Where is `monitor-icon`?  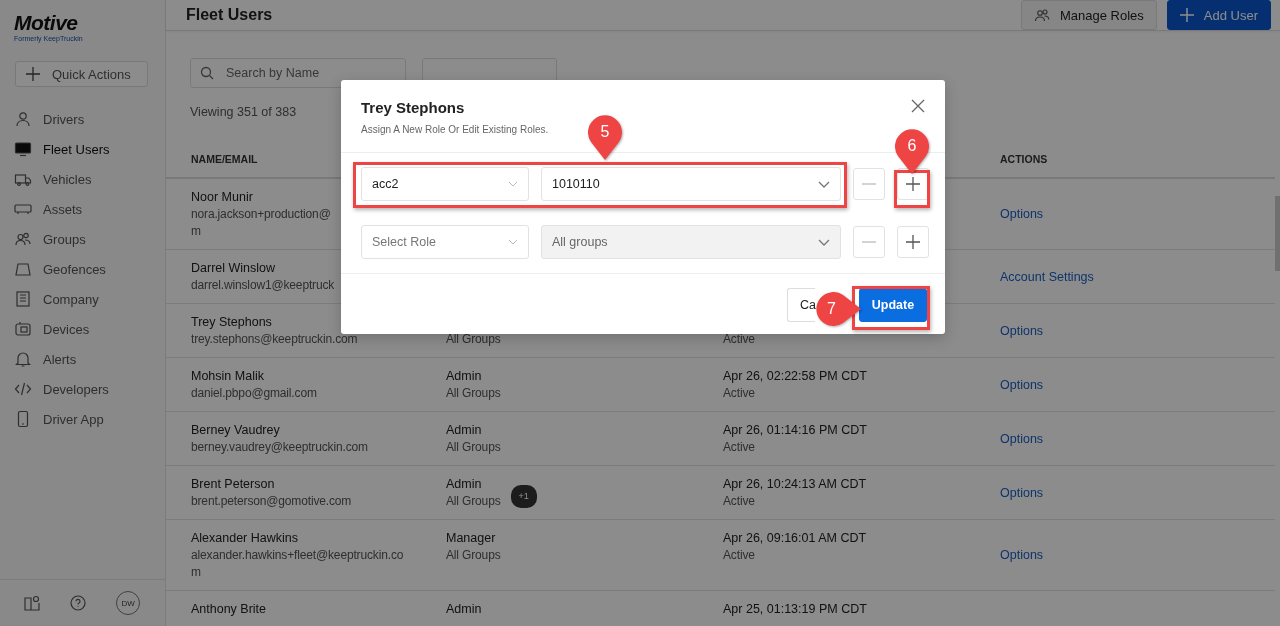 monitor-icon is located at coordinates (23, 149).